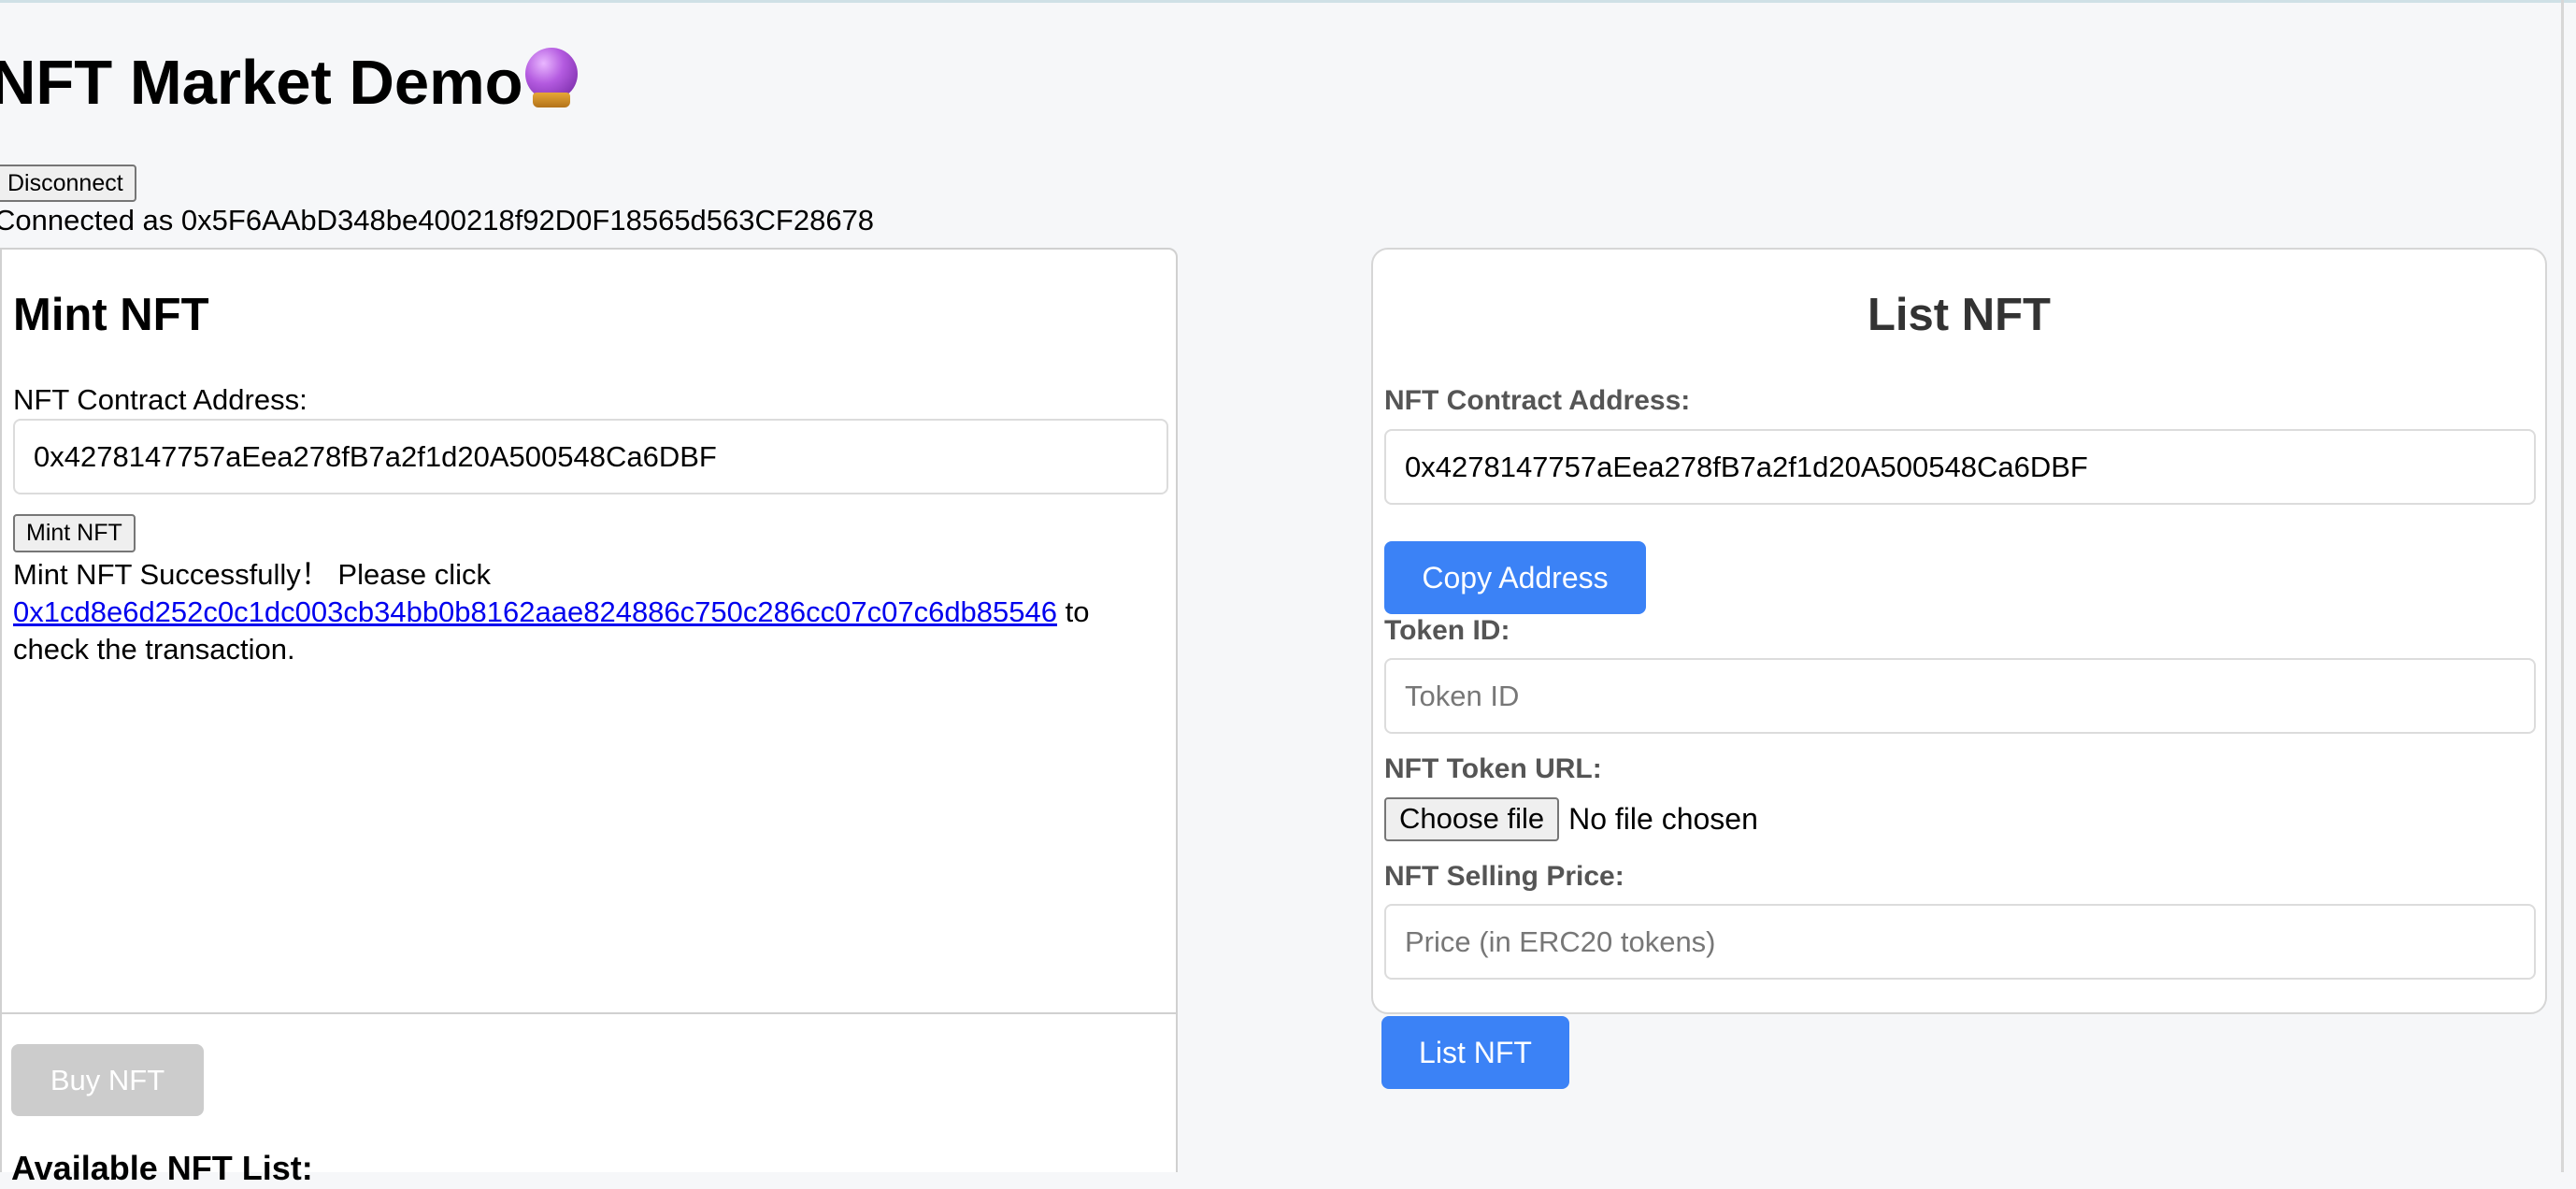 This screenshot has width=2576, height=1189. I want to click on list-contract-label: NFT Contract Address:, so click(1537, 400).